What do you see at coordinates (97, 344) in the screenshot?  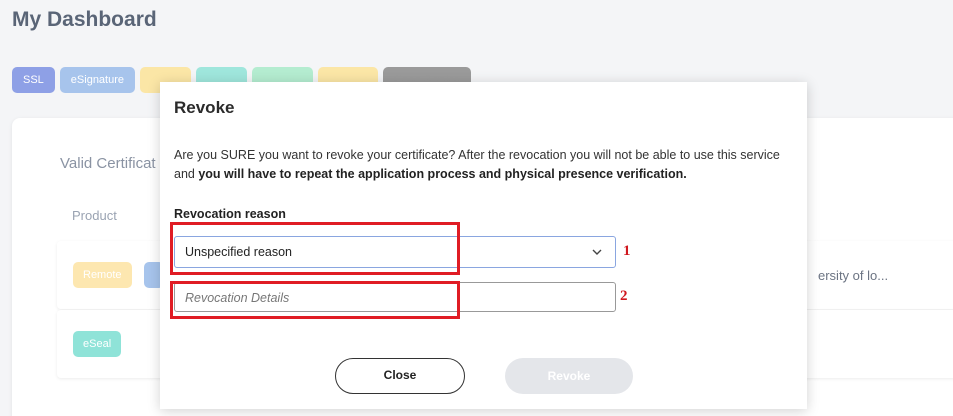 I see `product-badge-eseal: eSeal` at bounding box center [97, 344].